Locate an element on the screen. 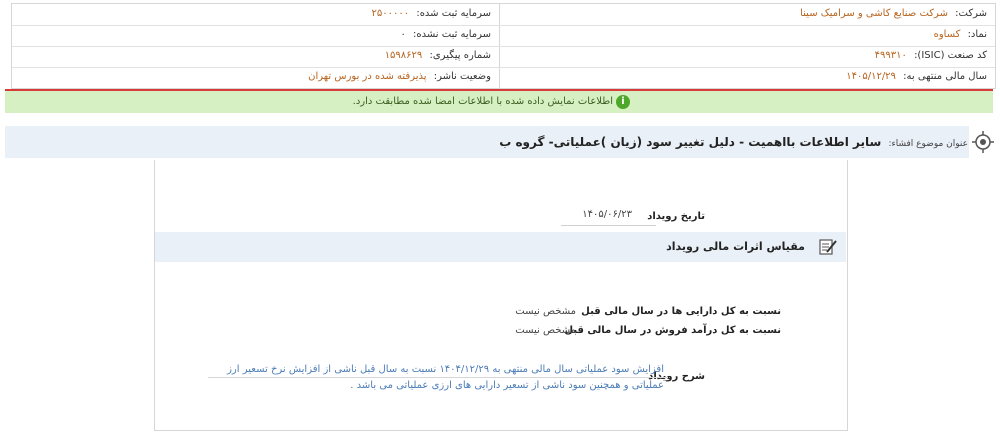  capital-registered-value: ۲۵۰۰۰۰۰ is located at coordinates (390, 13).